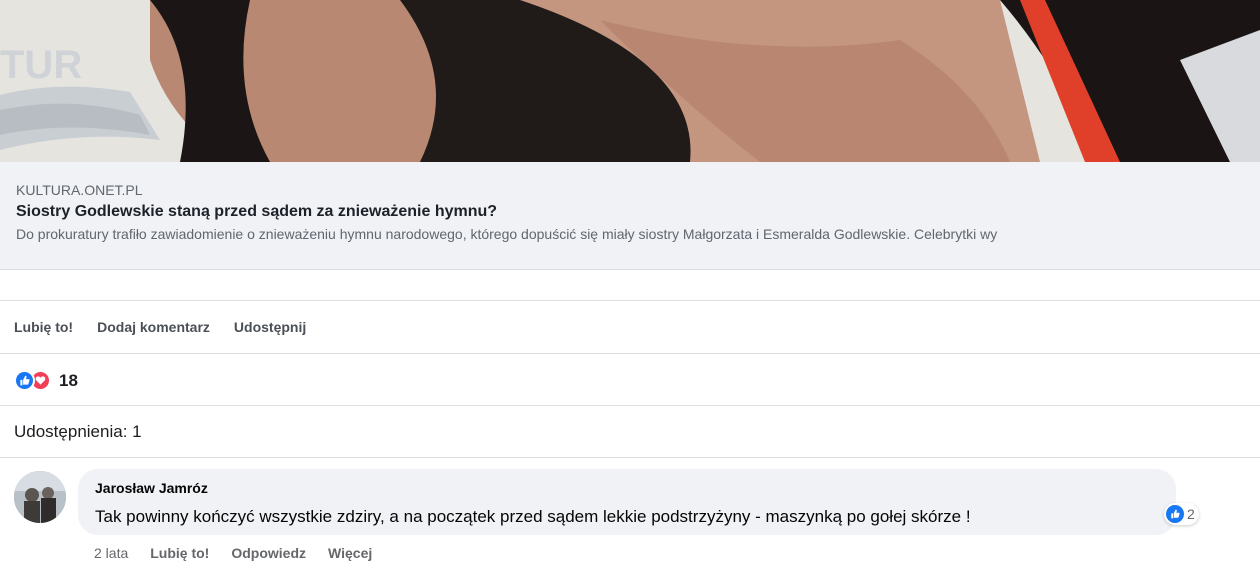 The image size is (1260, 578). Describe the element at coordinates (350, 553) in the screenshot. I see `comment-more-button: Więcej` at that location.